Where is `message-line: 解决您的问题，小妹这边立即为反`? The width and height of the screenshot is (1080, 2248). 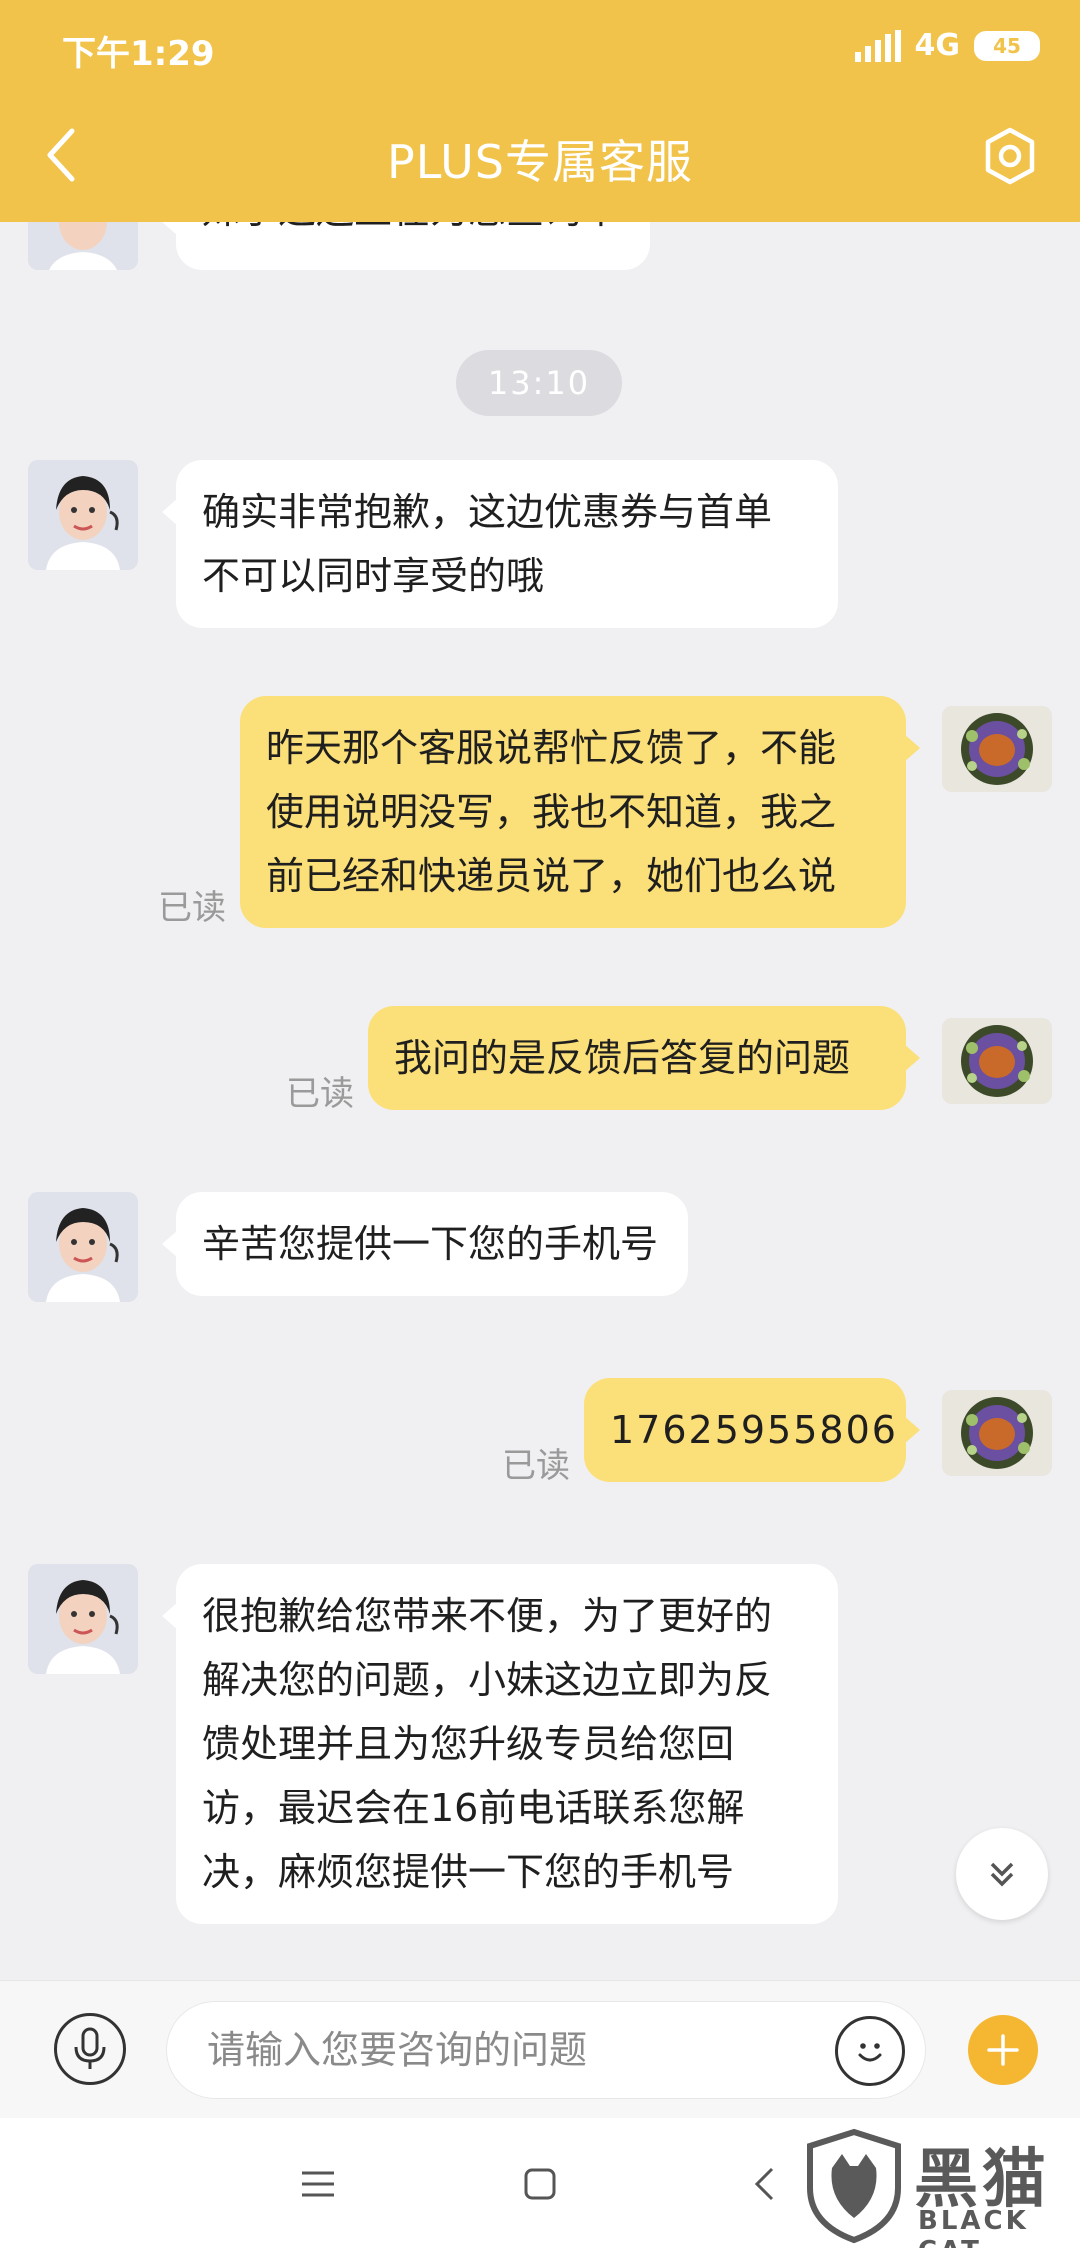
message-line: 解决您的问题，小妹这边立即为反 is located at coordinates (487, 1680).